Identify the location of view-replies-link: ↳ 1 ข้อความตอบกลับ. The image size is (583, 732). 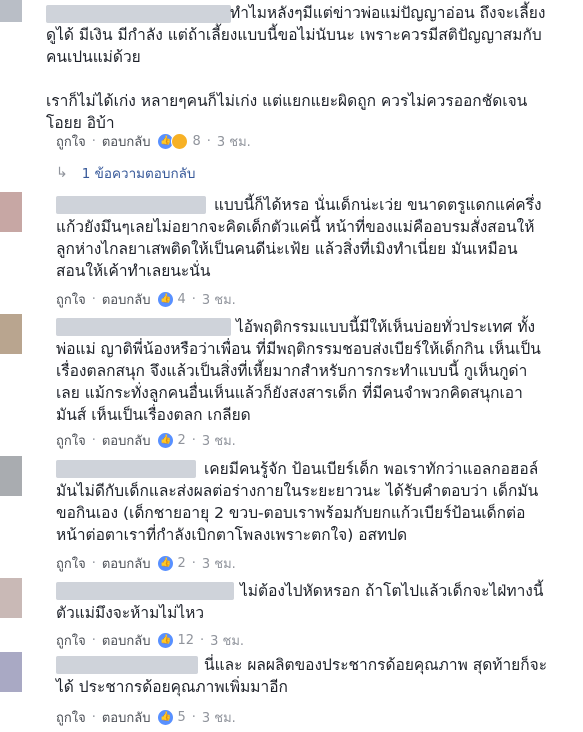
(126, 173).